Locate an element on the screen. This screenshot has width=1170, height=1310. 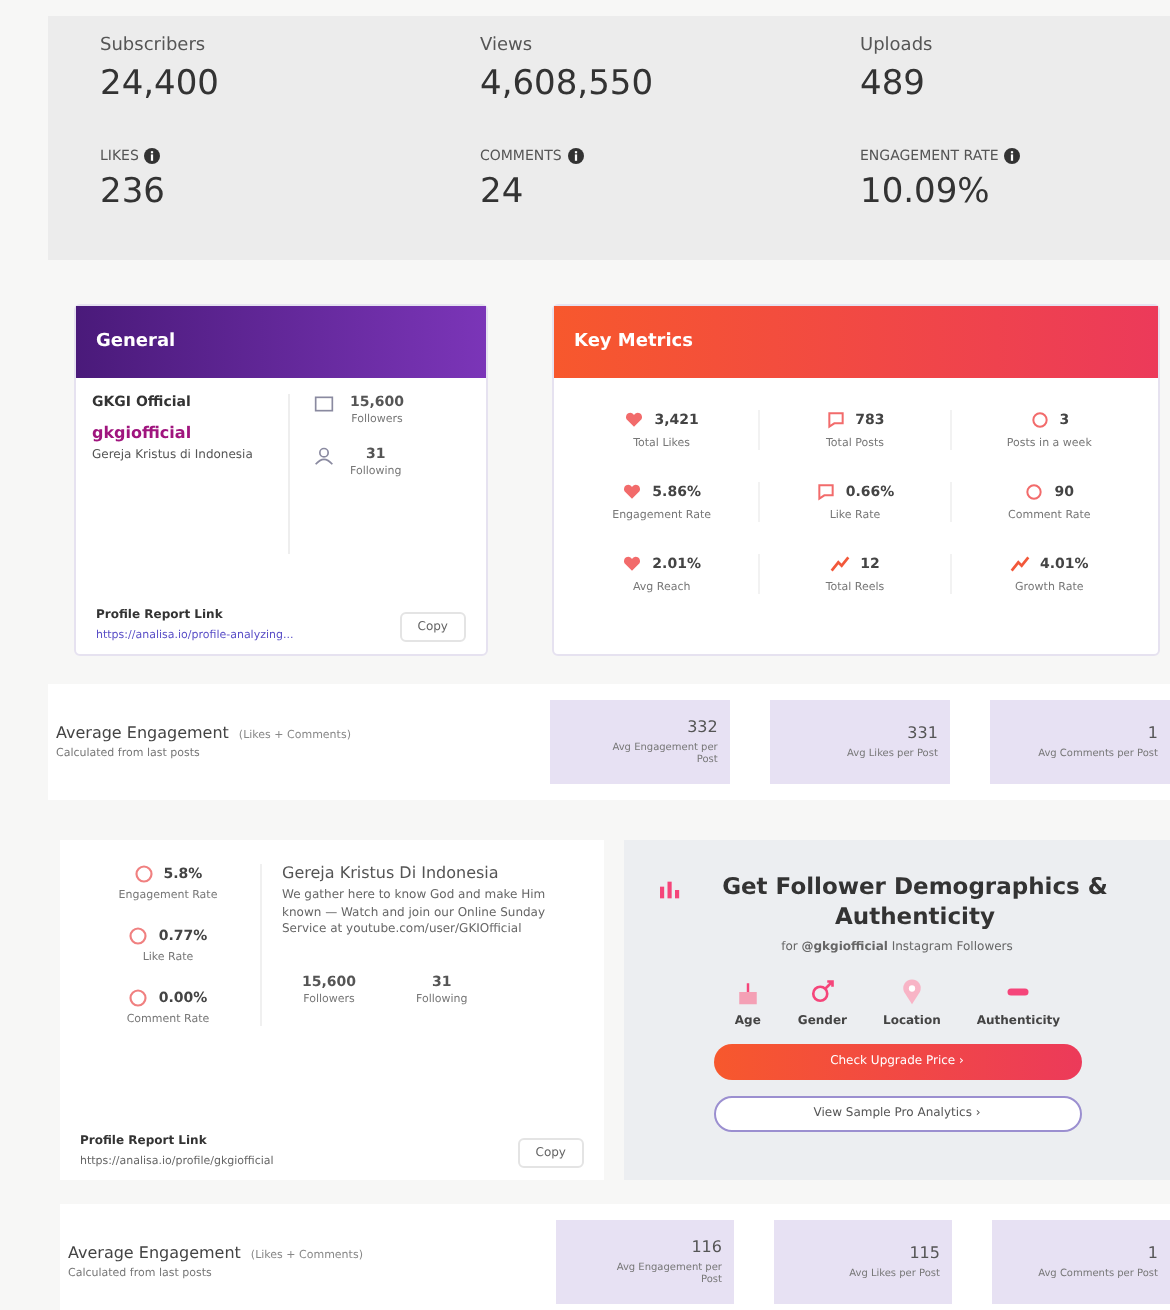
stat-value: 332 is located at coordinates (702, 727).